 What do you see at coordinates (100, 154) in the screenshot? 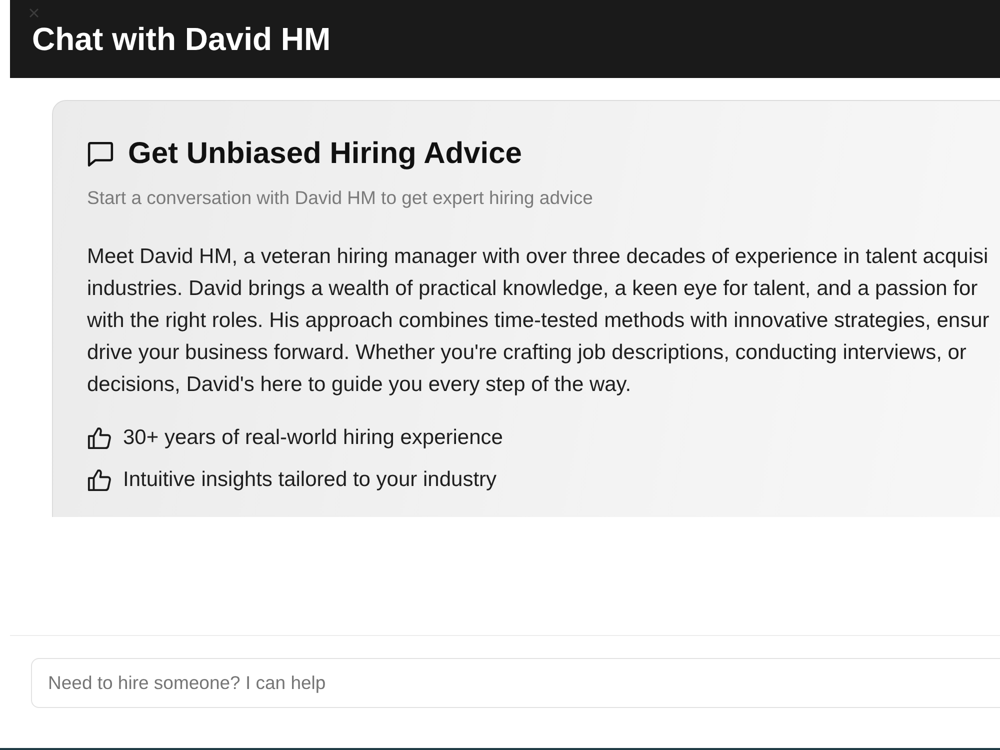
I see `chat-bubble-icon` at bounding box center [100, 154].